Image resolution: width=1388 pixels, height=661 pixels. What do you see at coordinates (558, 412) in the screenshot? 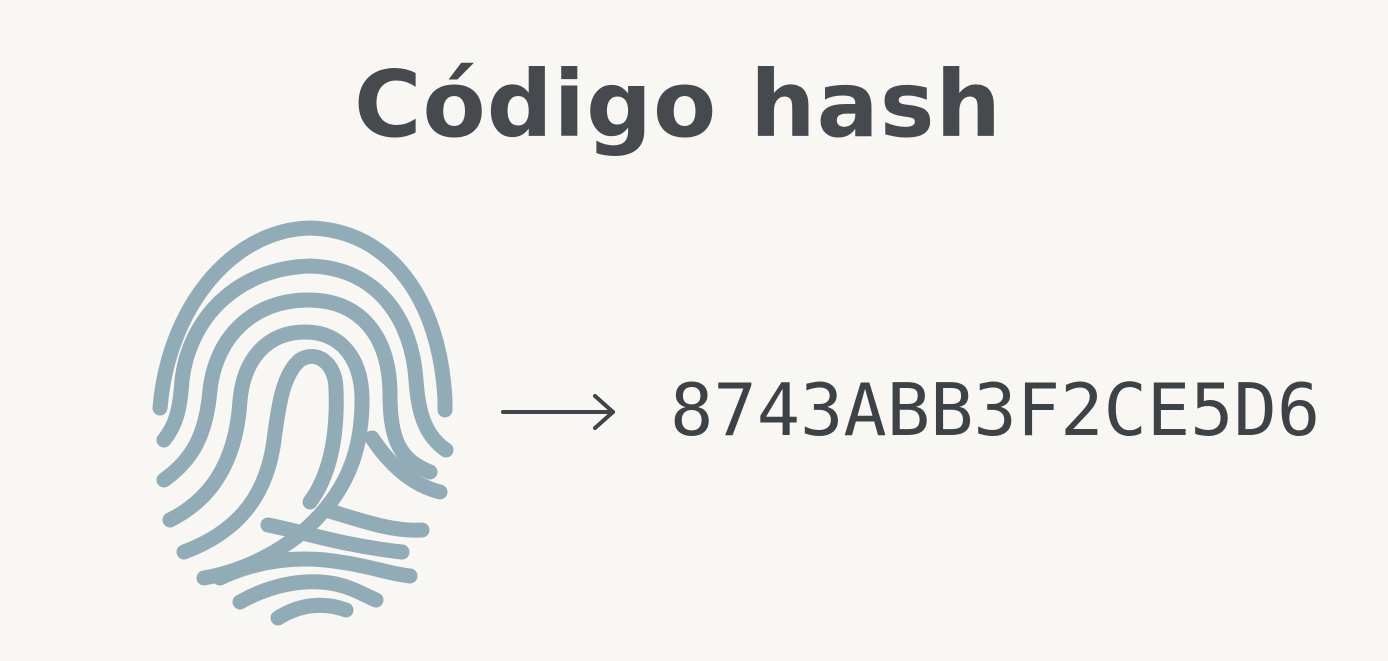
I see `arrow-right-icon` at bounding box center [558, 412].